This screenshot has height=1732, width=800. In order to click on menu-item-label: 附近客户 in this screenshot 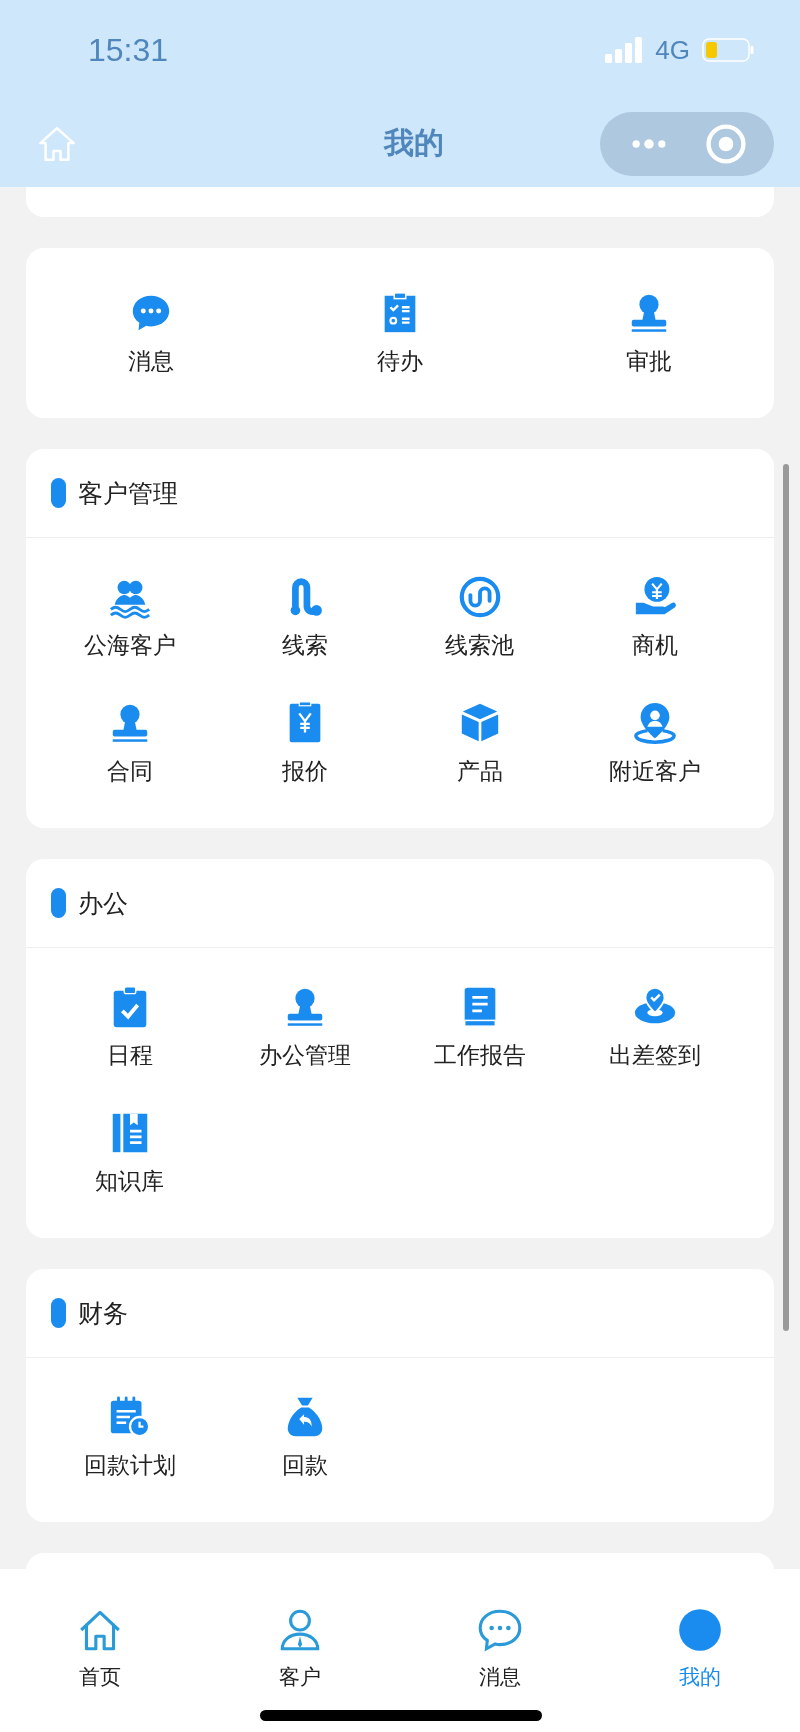, I will do `click(654, 771)`.